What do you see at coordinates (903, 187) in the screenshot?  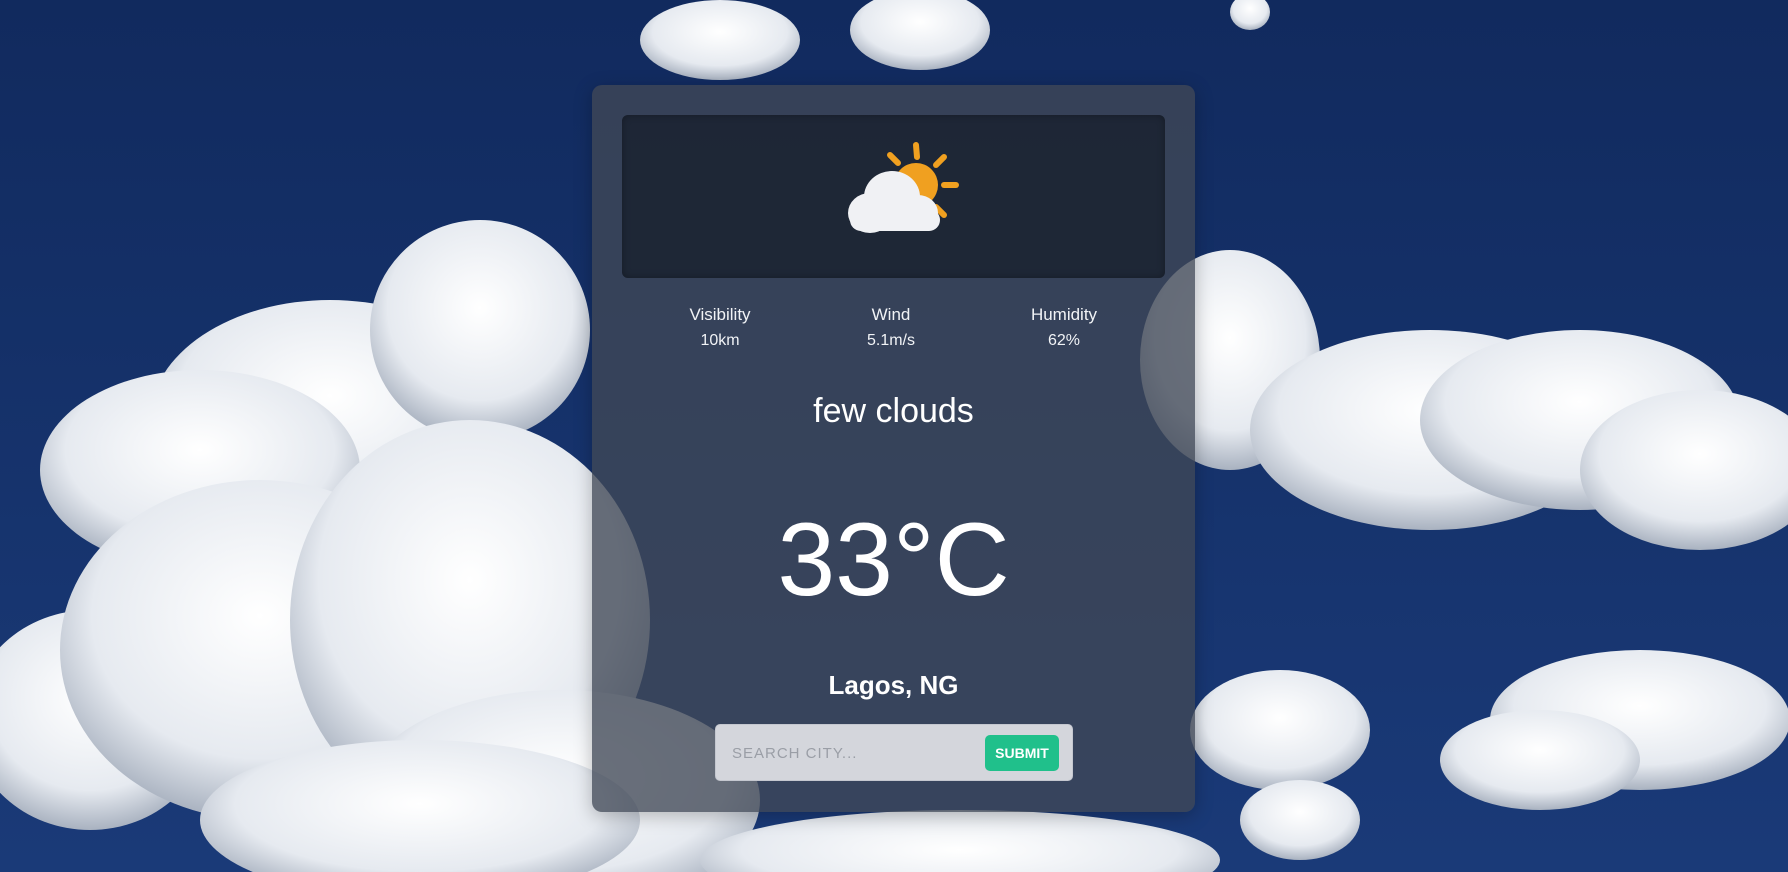 I see `partly-cloudy-day-icon` at bounding box center [903, 187].